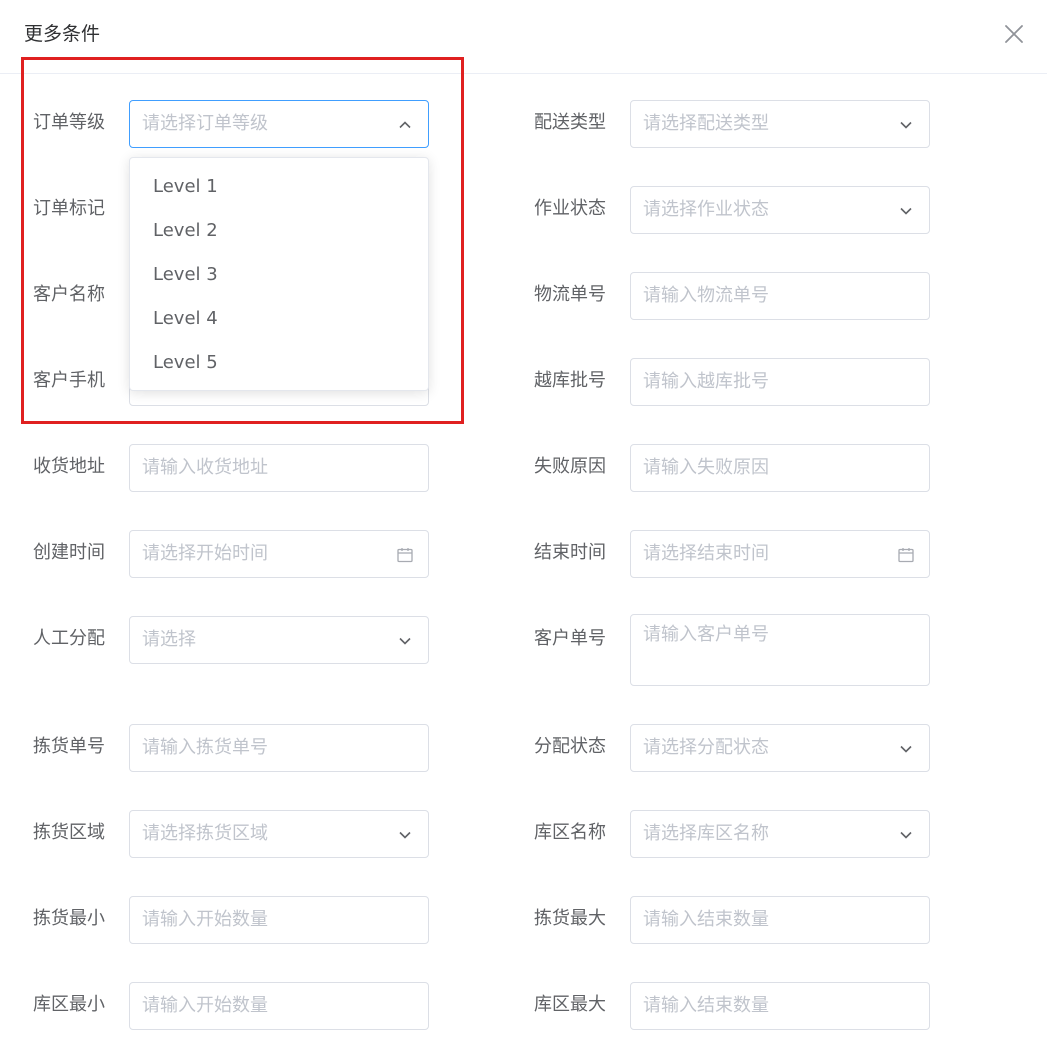 This screenshot has height=1041, width=1047. I want to click on create-time-placeholder: 请选择开始时间, so click(205, 553).